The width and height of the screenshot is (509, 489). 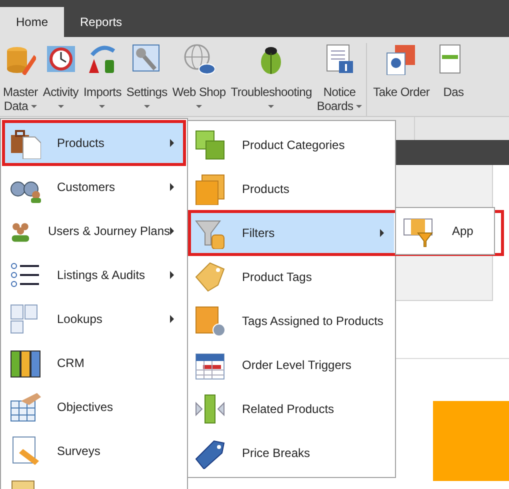 I want to click on ribbon-button: Activity, so click(x=60, y=79).